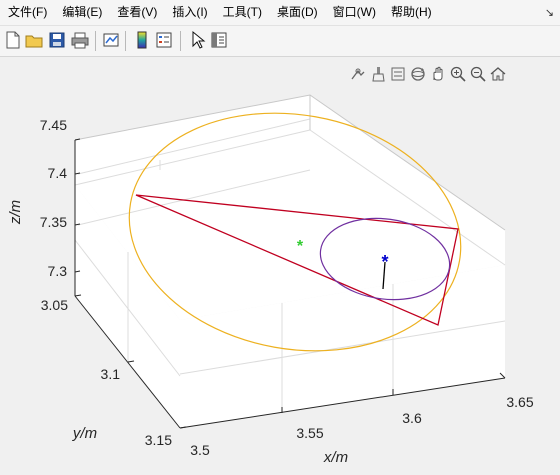  Describe the element at coordinates (519, 402) in the screenshot. I see `x-tick-label: 3.65` at that location.